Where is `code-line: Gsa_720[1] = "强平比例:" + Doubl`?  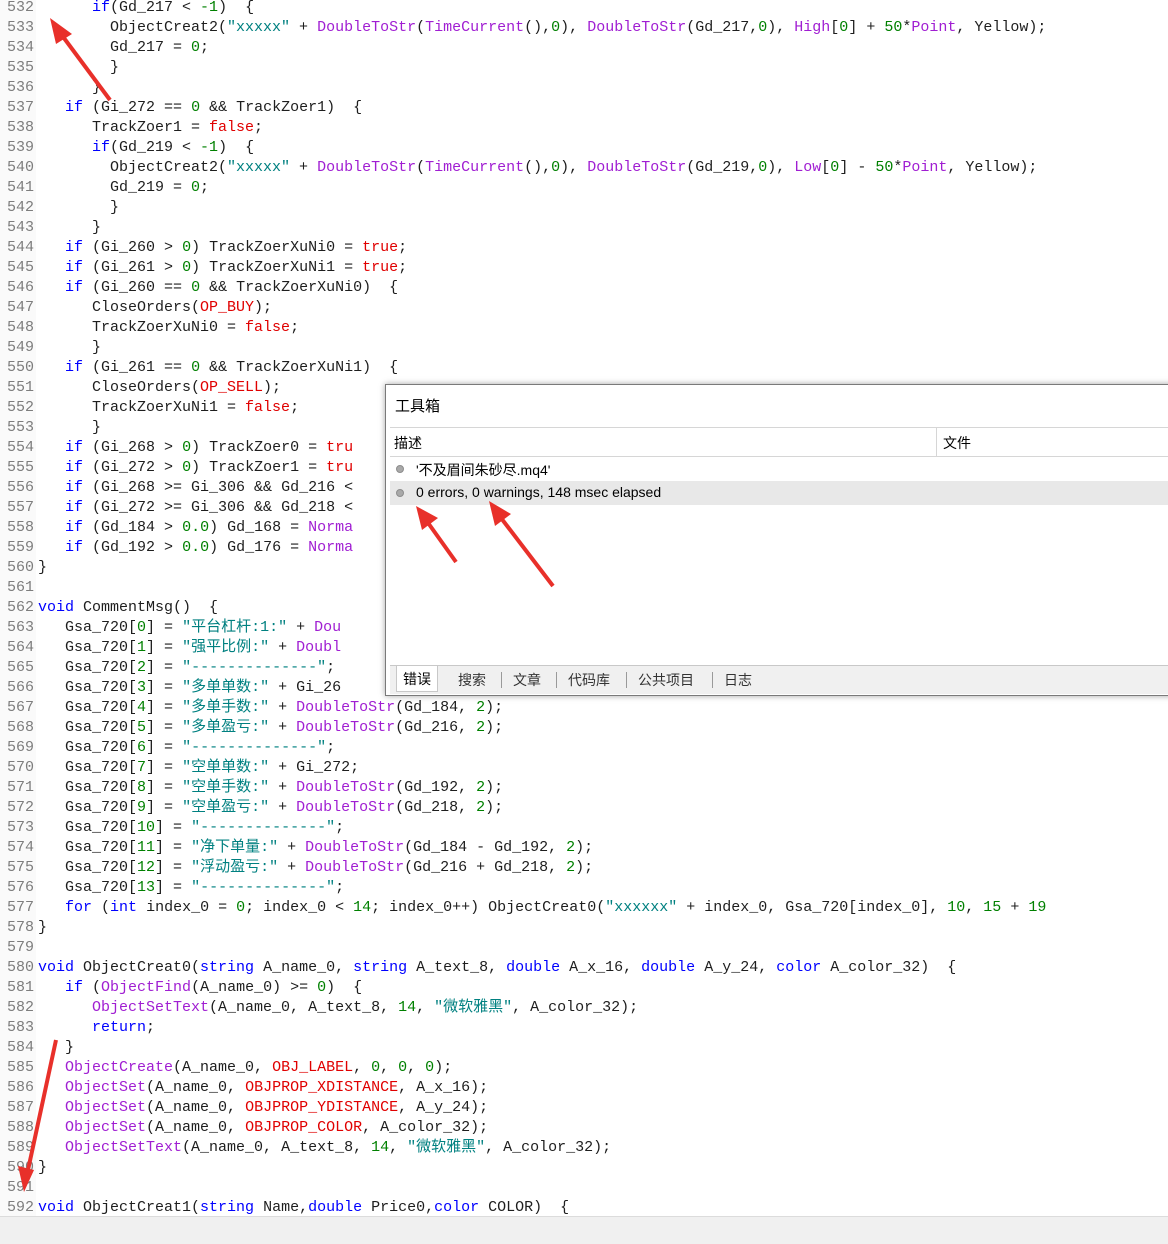
code-line: Gsa_720[1] = "强平比例:" + Doubl is located at coordinates (189, 648).